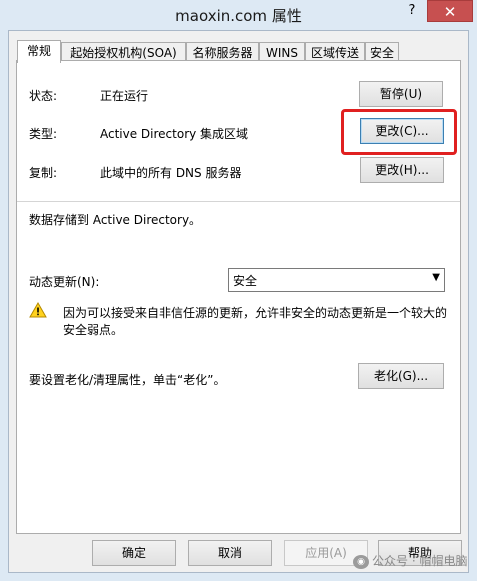  I want to click on tab-general: 常规, so click(39, 51).